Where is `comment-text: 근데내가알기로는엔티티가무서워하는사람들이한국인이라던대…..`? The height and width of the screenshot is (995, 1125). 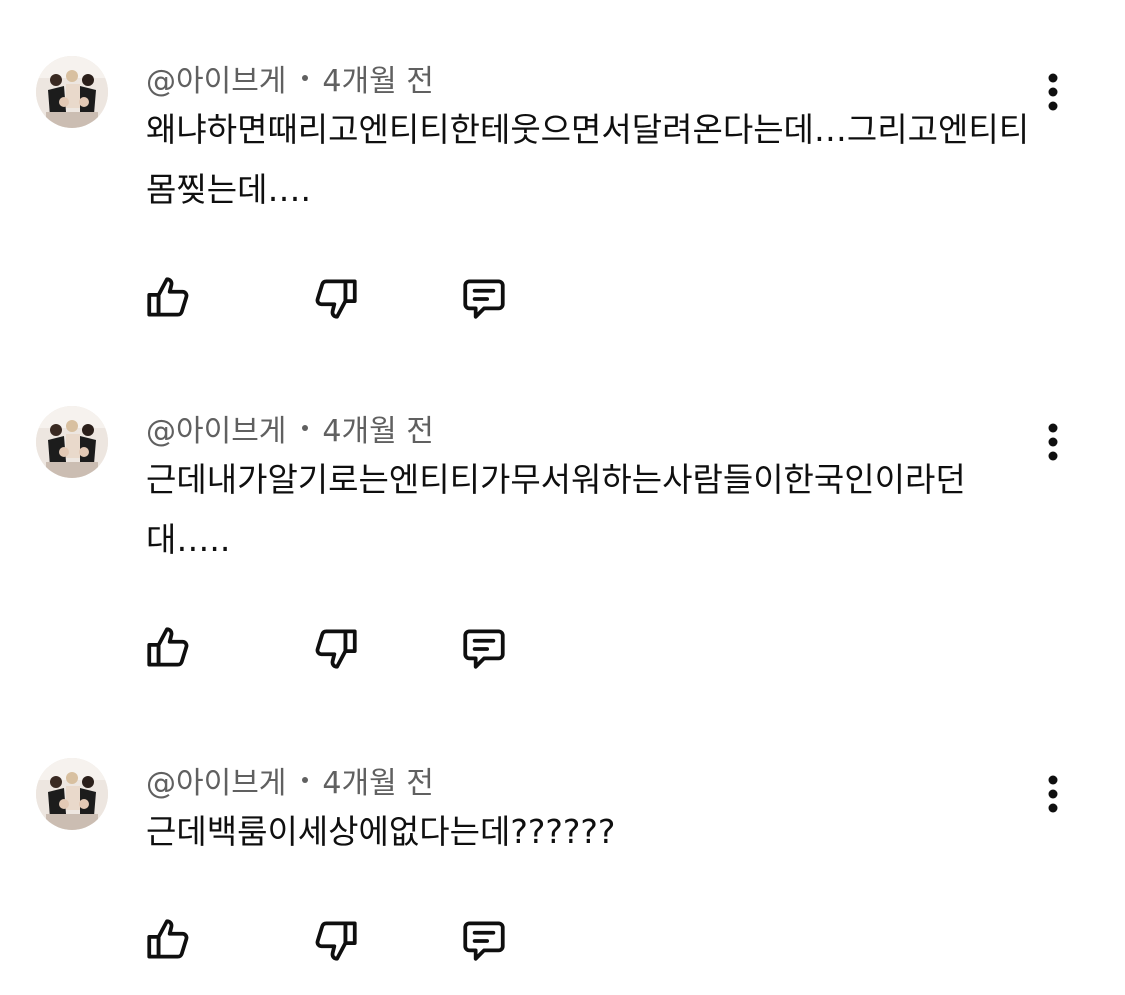
comment-text: 근데내가알기로는엔티티가무서워하는사람들이한국인이라던대….. is located at coordinates (556, 509).